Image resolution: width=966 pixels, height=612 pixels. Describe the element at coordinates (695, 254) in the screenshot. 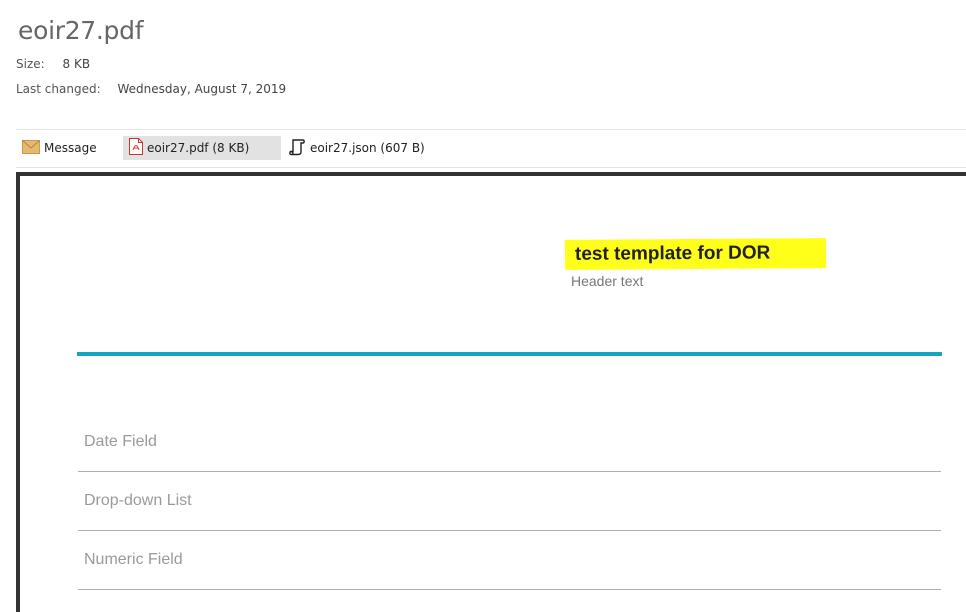

I see `document-title: test template for DOR` at that location.